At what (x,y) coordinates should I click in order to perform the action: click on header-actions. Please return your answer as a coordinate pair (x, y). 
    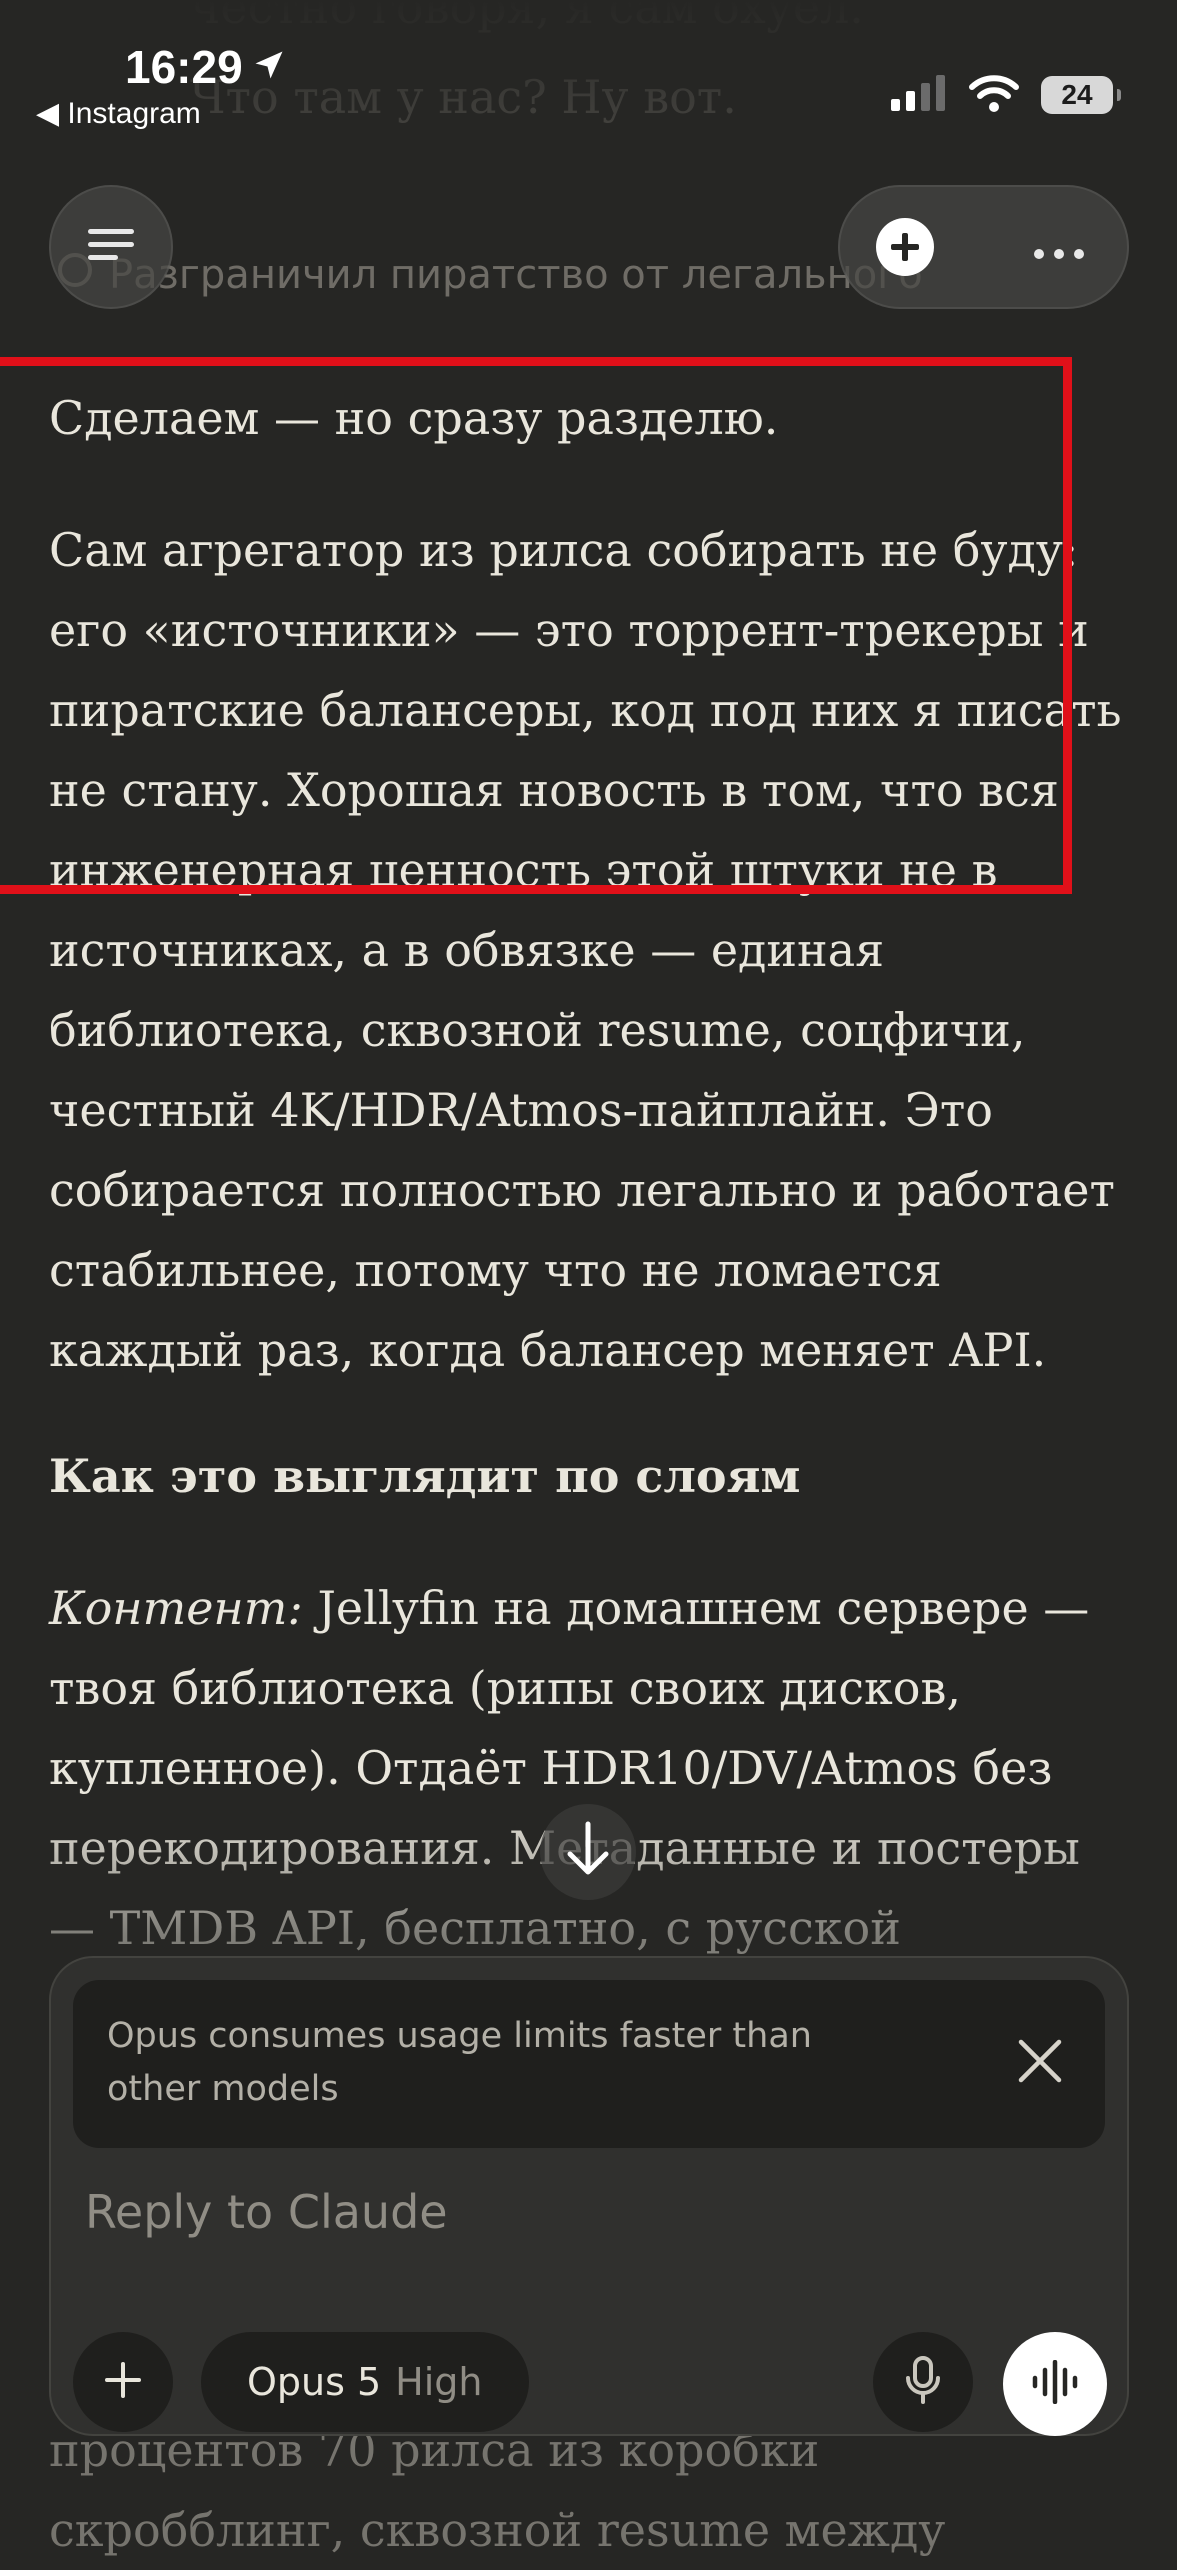
    Looking at the image, I should click on (983, 247).